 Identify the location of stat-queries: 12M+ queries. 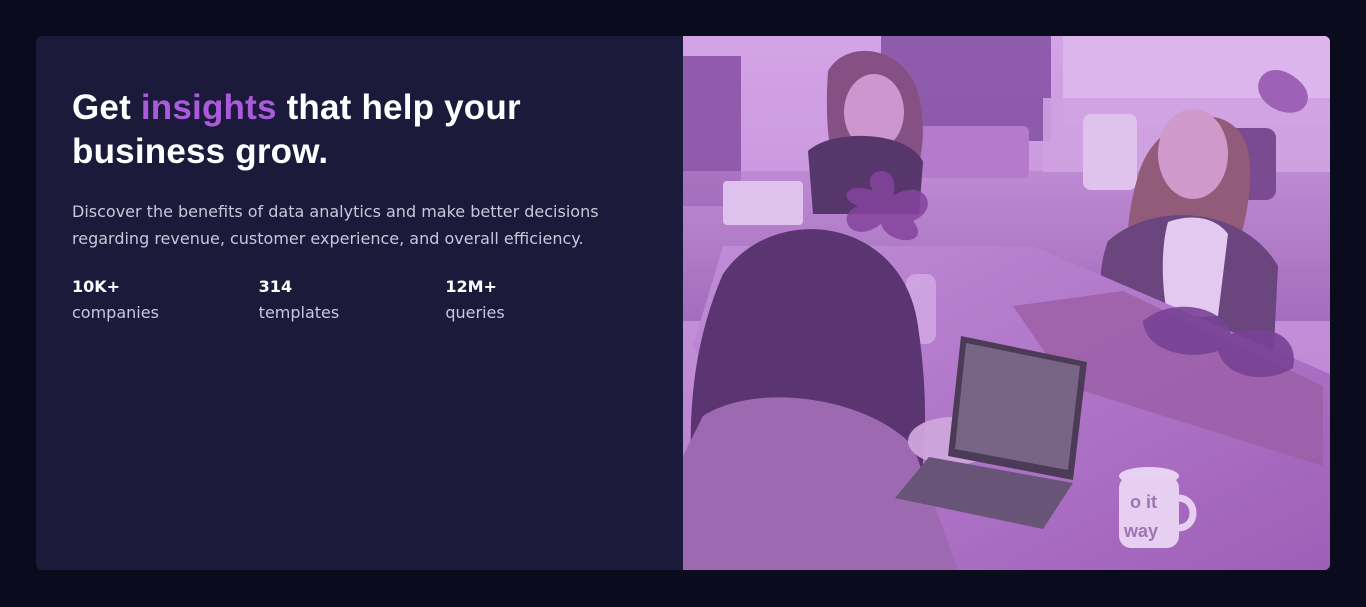
(538, 300).